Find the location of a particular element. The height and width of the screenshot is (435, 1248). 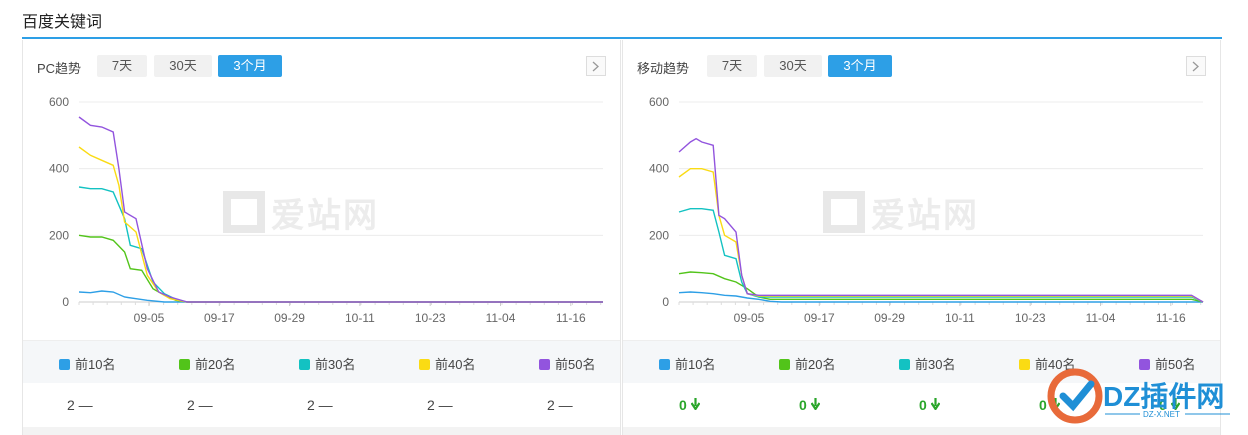

value-top40: 2 — is located at coordinates (440, 405).